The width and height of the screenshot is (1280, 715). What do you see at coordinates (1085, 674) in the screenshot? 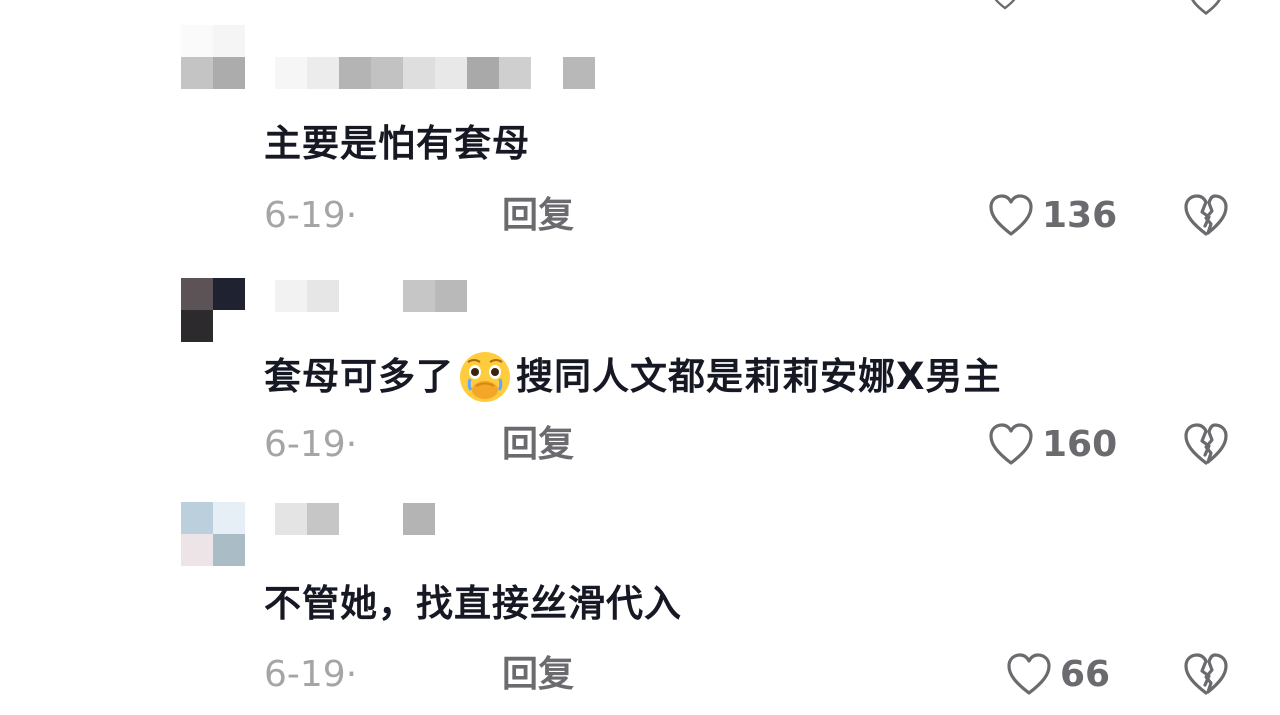
I see `like-count: 66` at bounding box center [1085, 674].